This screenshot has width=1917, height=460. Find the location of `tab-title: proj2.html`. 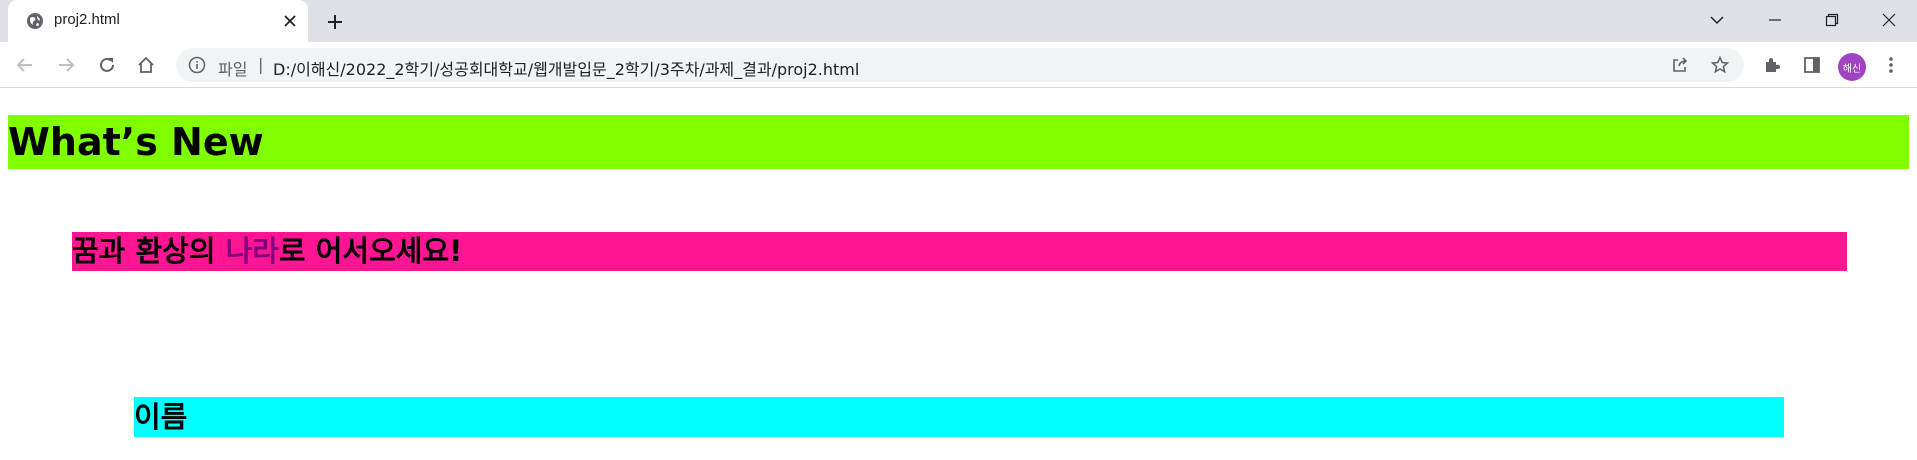

tab-title: proj2.html is located at coordinates (87, 19).